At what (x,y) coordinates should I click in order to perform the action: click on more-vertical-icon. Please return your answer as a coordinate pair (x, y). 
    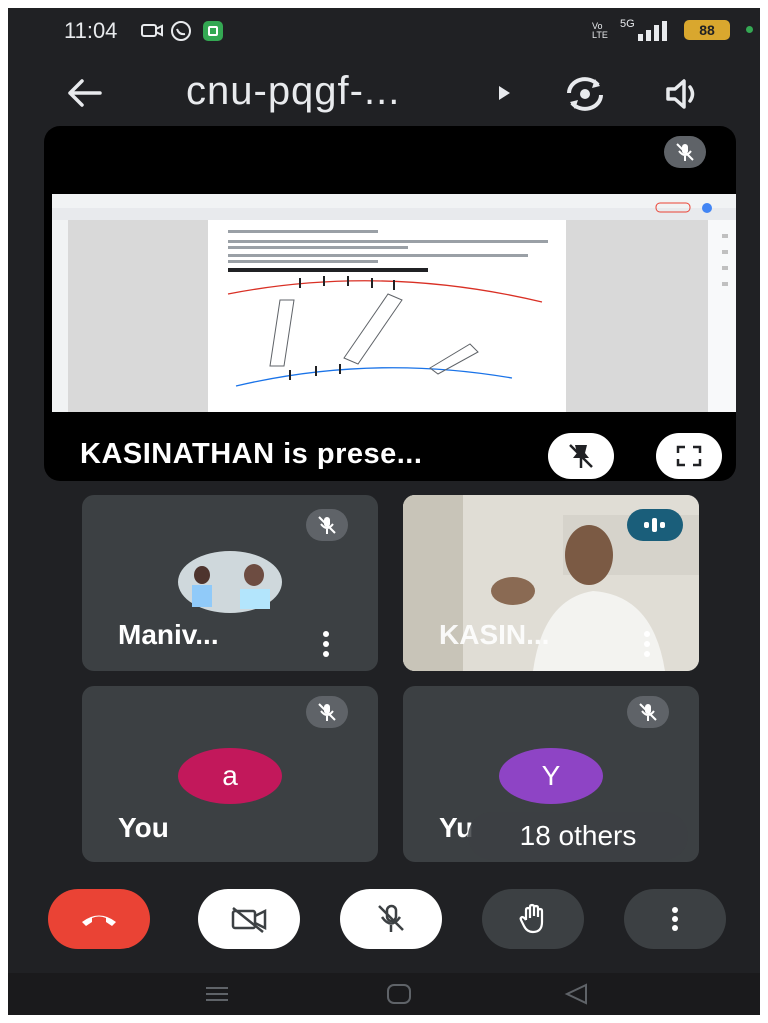
    Looking at the image, I should click on (675, 919).